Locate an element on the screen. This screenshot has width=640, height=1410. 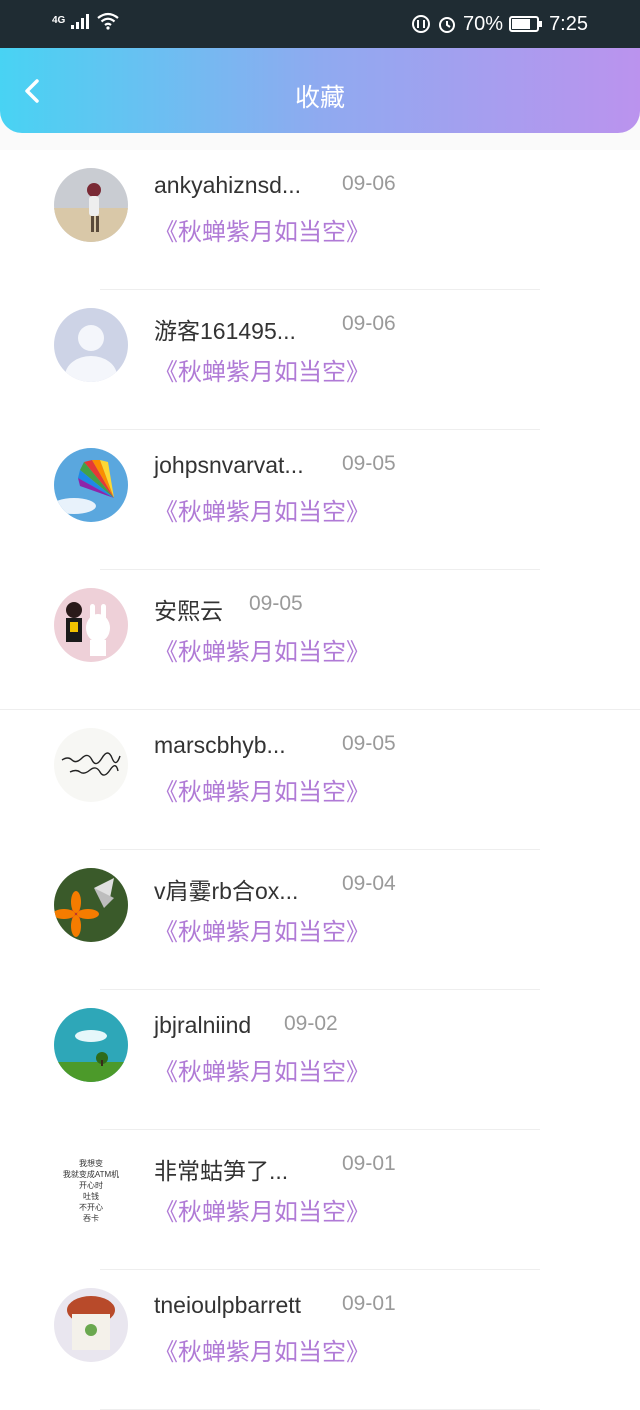
favorite-date: 09-04 is located at coordinates (369, 883).